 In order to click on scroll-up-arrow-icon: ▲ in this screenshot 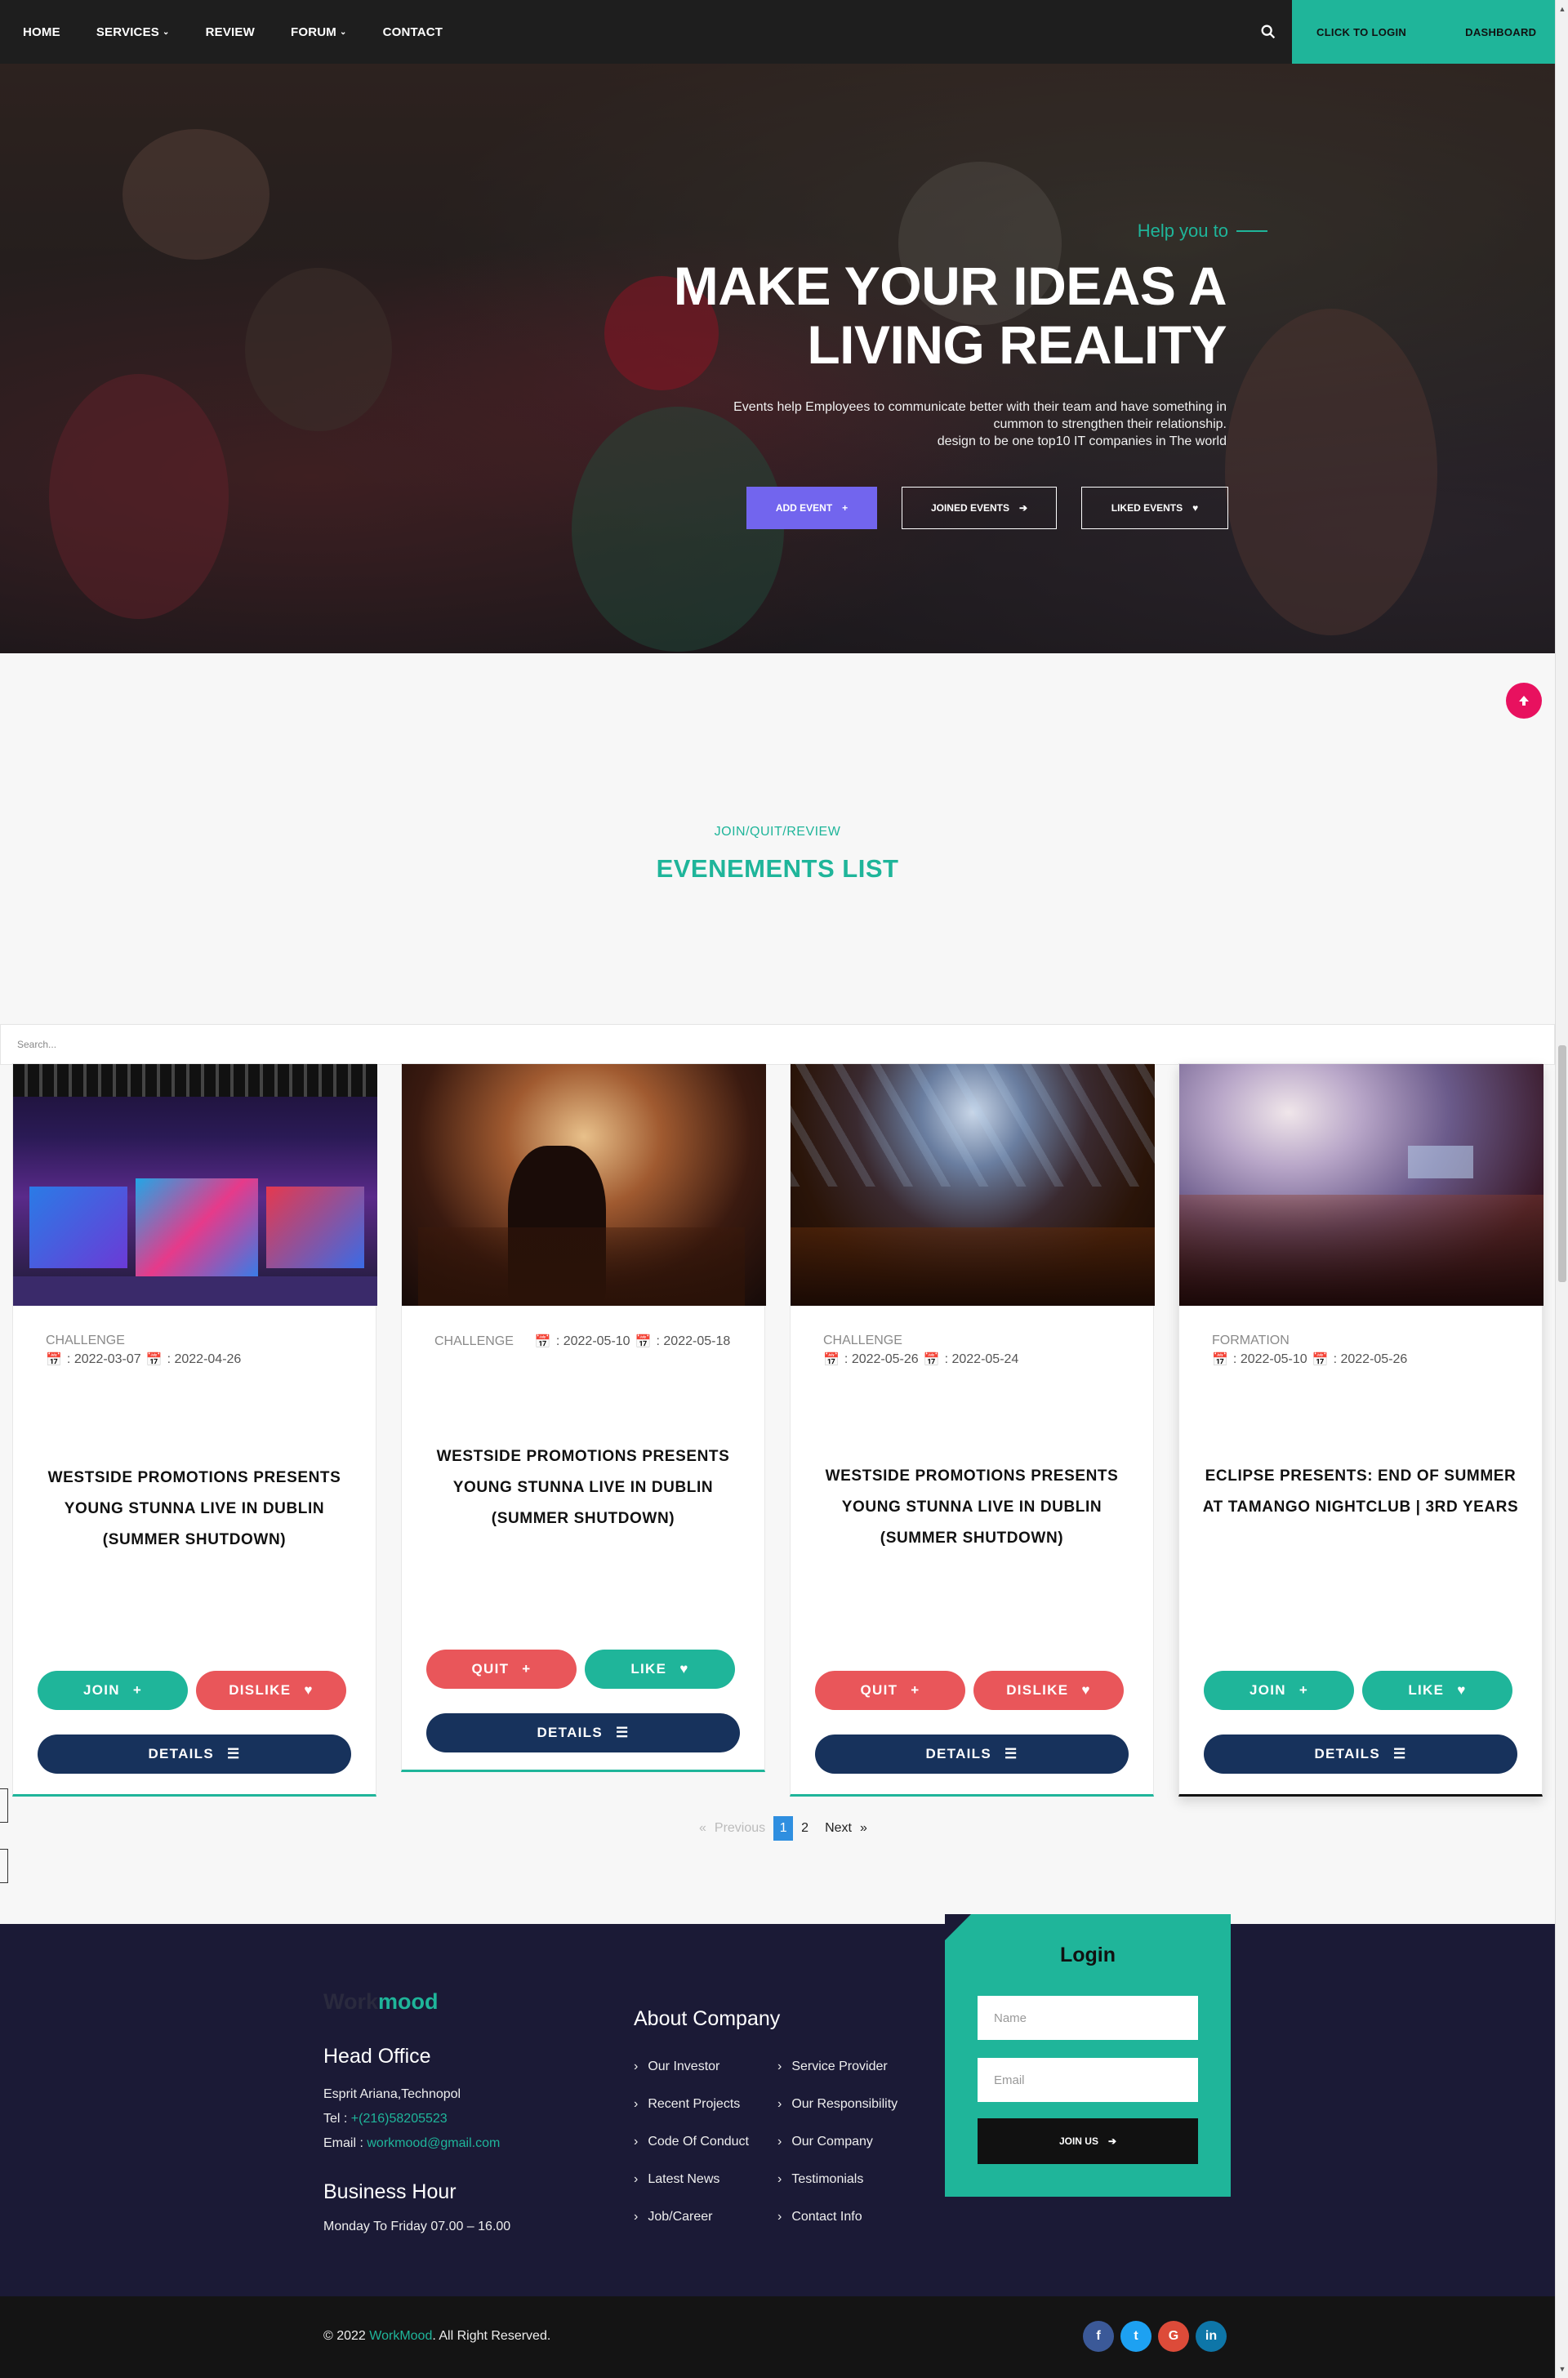, I will do `click(1562, 9)`.